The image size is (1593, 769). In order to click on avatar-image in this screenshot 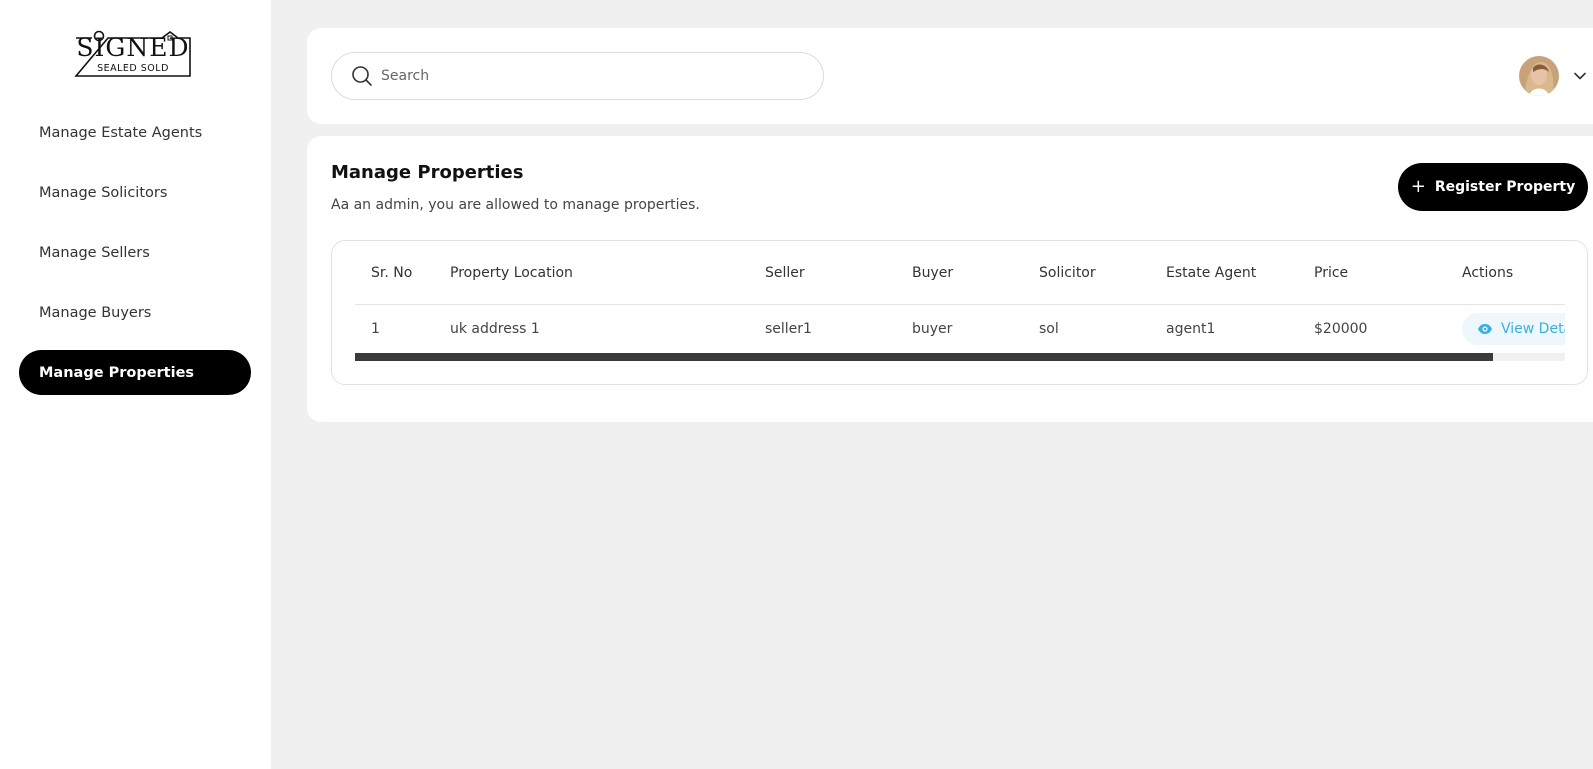, I will do `click(1539, 76)`.